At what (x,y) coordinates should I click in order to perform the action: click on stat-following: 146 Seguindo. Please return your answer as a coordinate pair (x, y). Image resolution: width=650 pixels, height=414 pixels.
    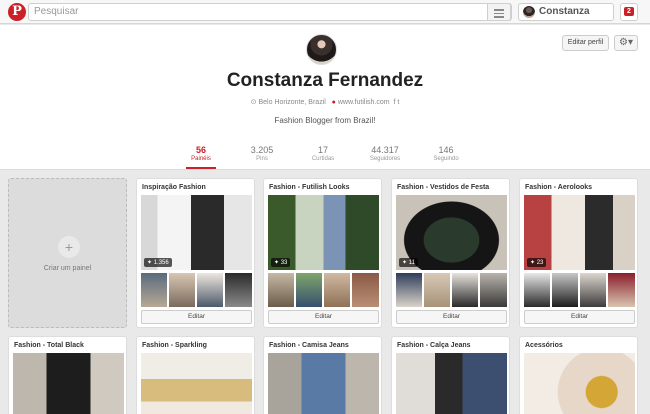
    Looking at the image, I should click on (446, 153).